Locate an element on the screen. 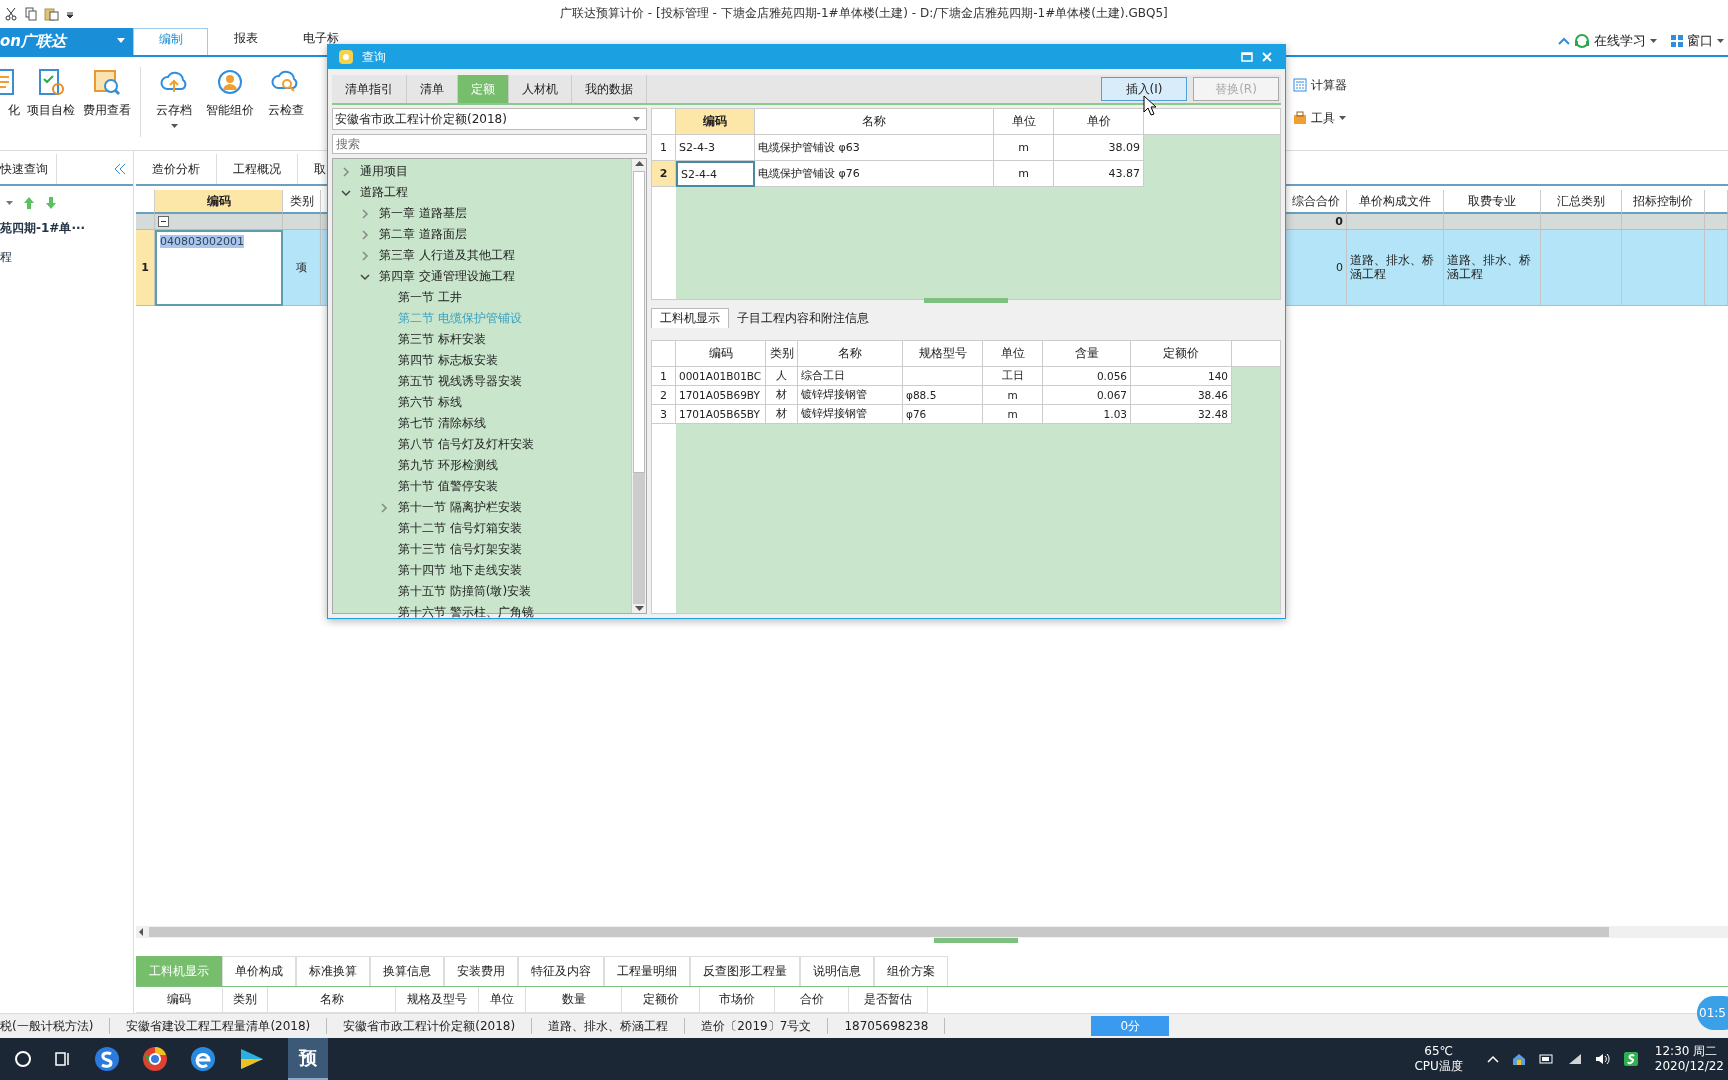 The height and width of the screenshot is (1080, 1728). panel-tab: 说明信息 is located at coordinates (837, 971).